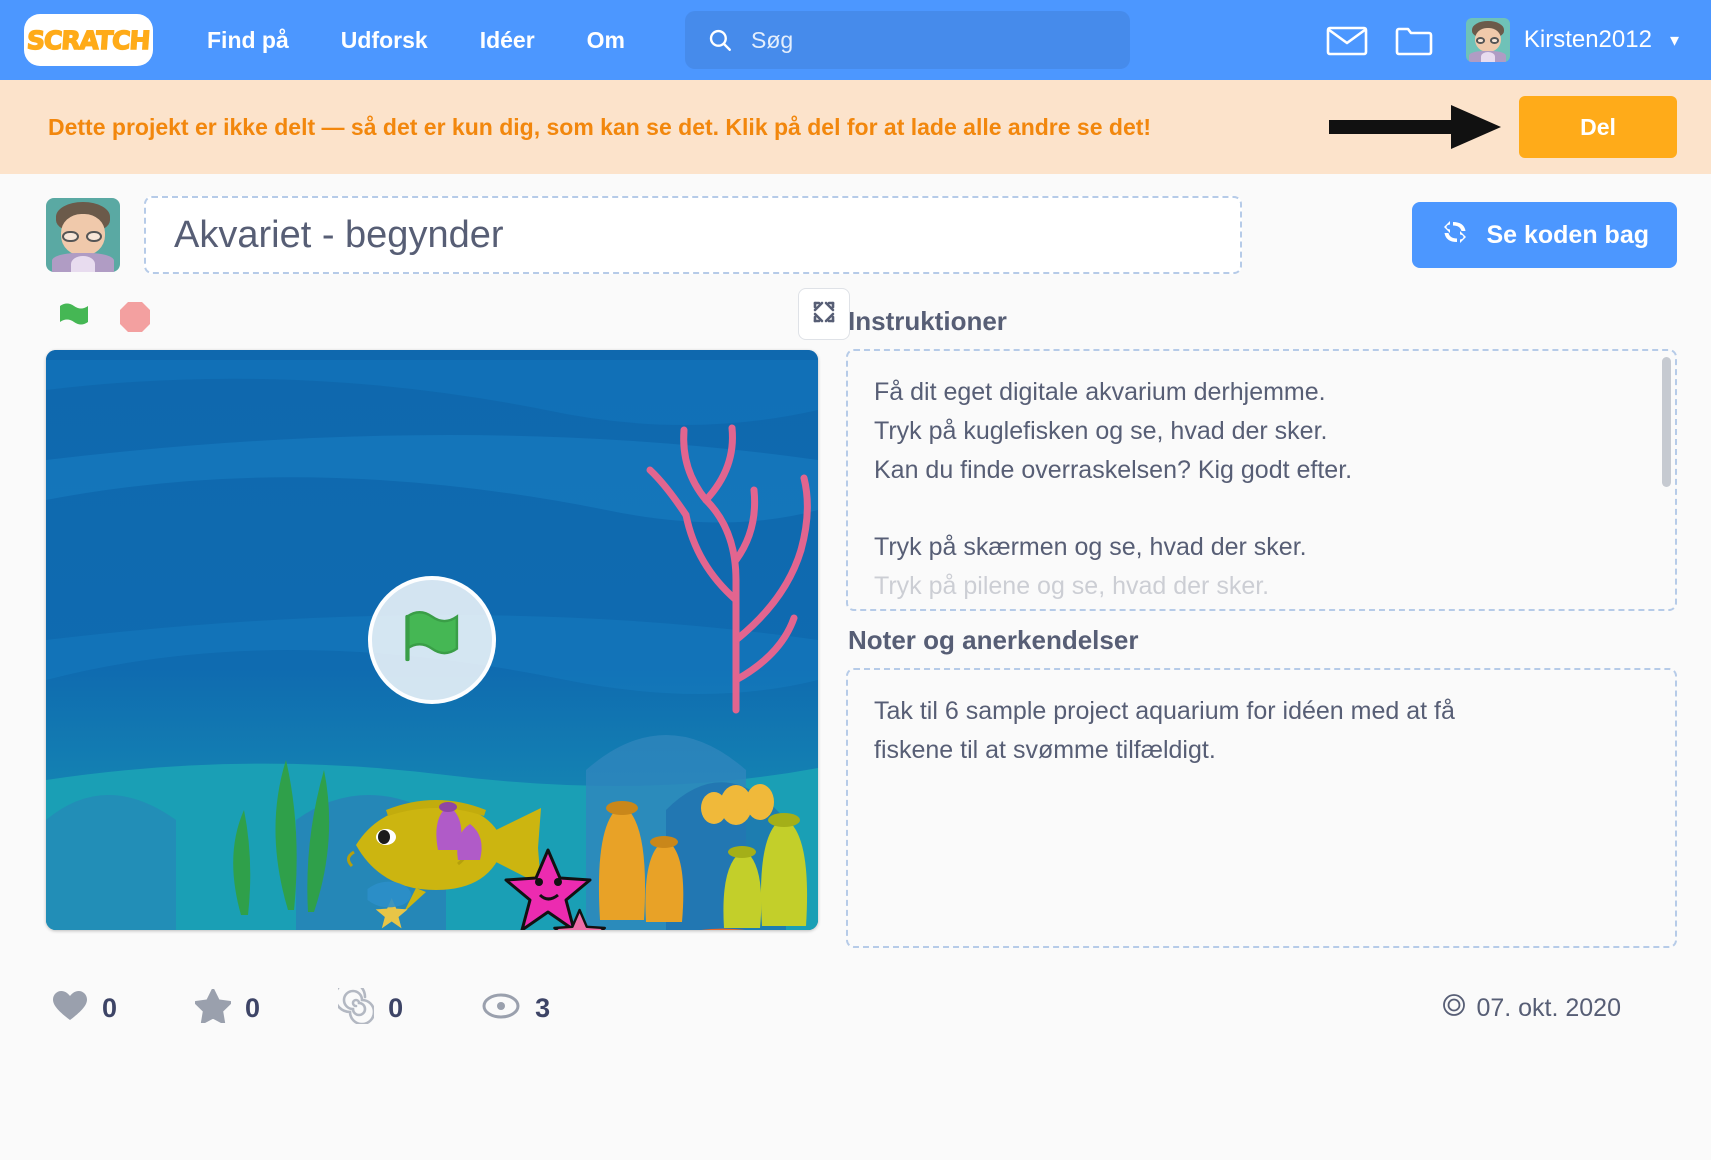  Describe the element at coordinates (110, 1008) in the screenshot. I see `stat-loves-value: 0` at that location.